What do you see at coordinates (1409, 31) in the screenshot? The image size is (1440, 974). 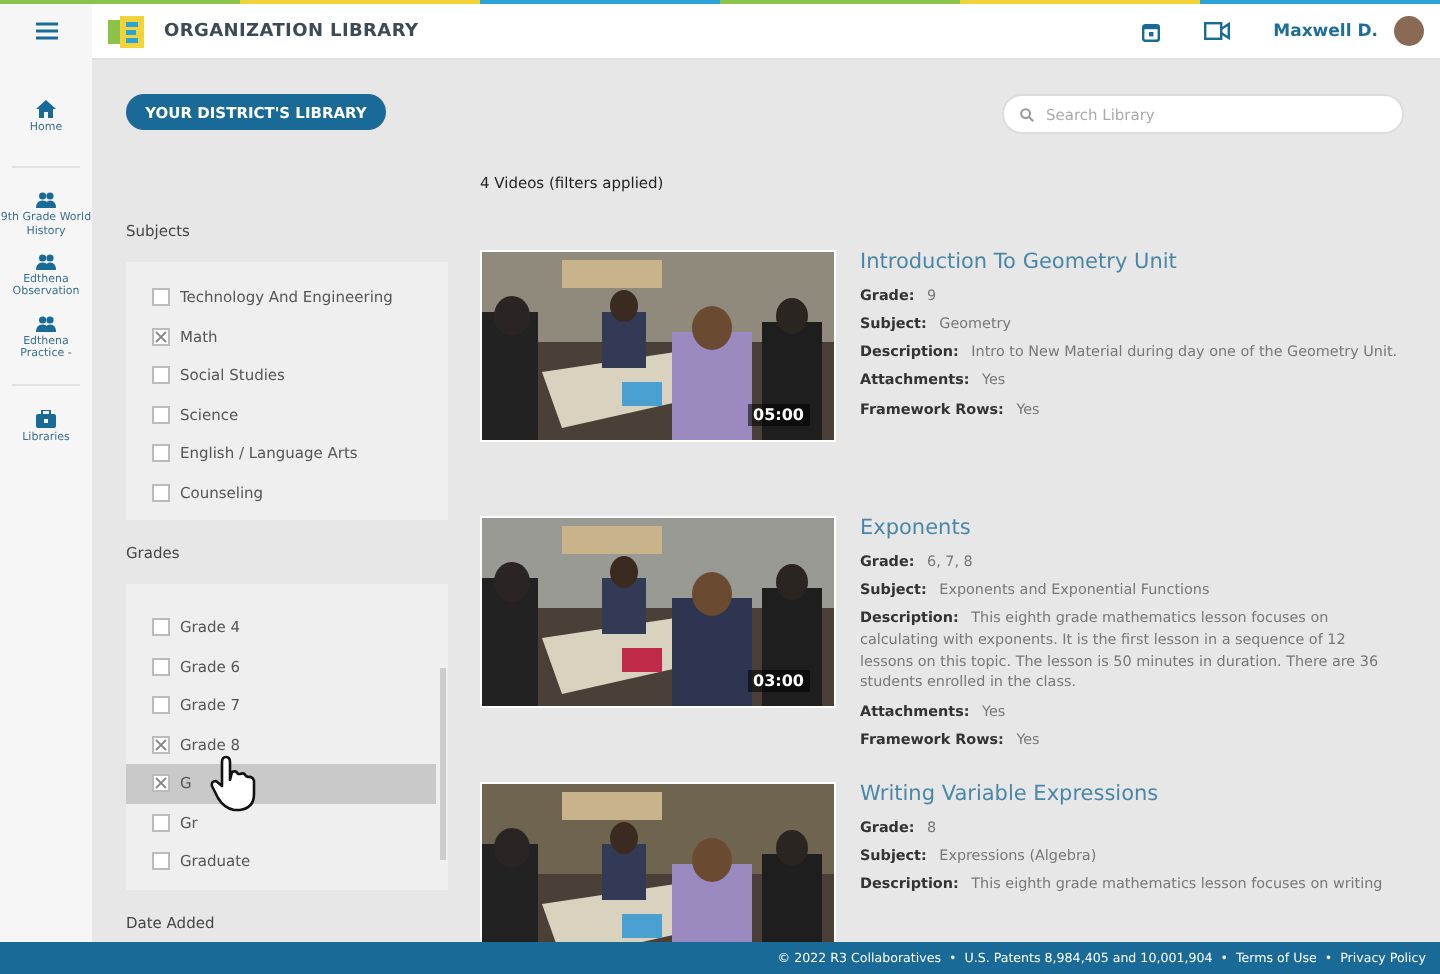 I see `avatar` at bounding box center [1409, 31].